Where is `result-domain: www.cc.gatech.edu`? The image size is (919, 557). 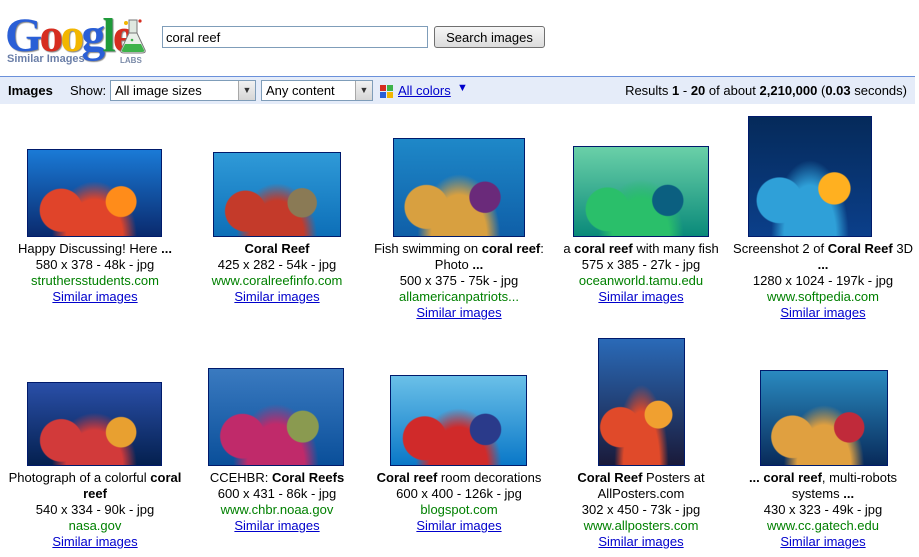 result-domain: www.cc.gatech.edu is located at coordinates (822, 525).